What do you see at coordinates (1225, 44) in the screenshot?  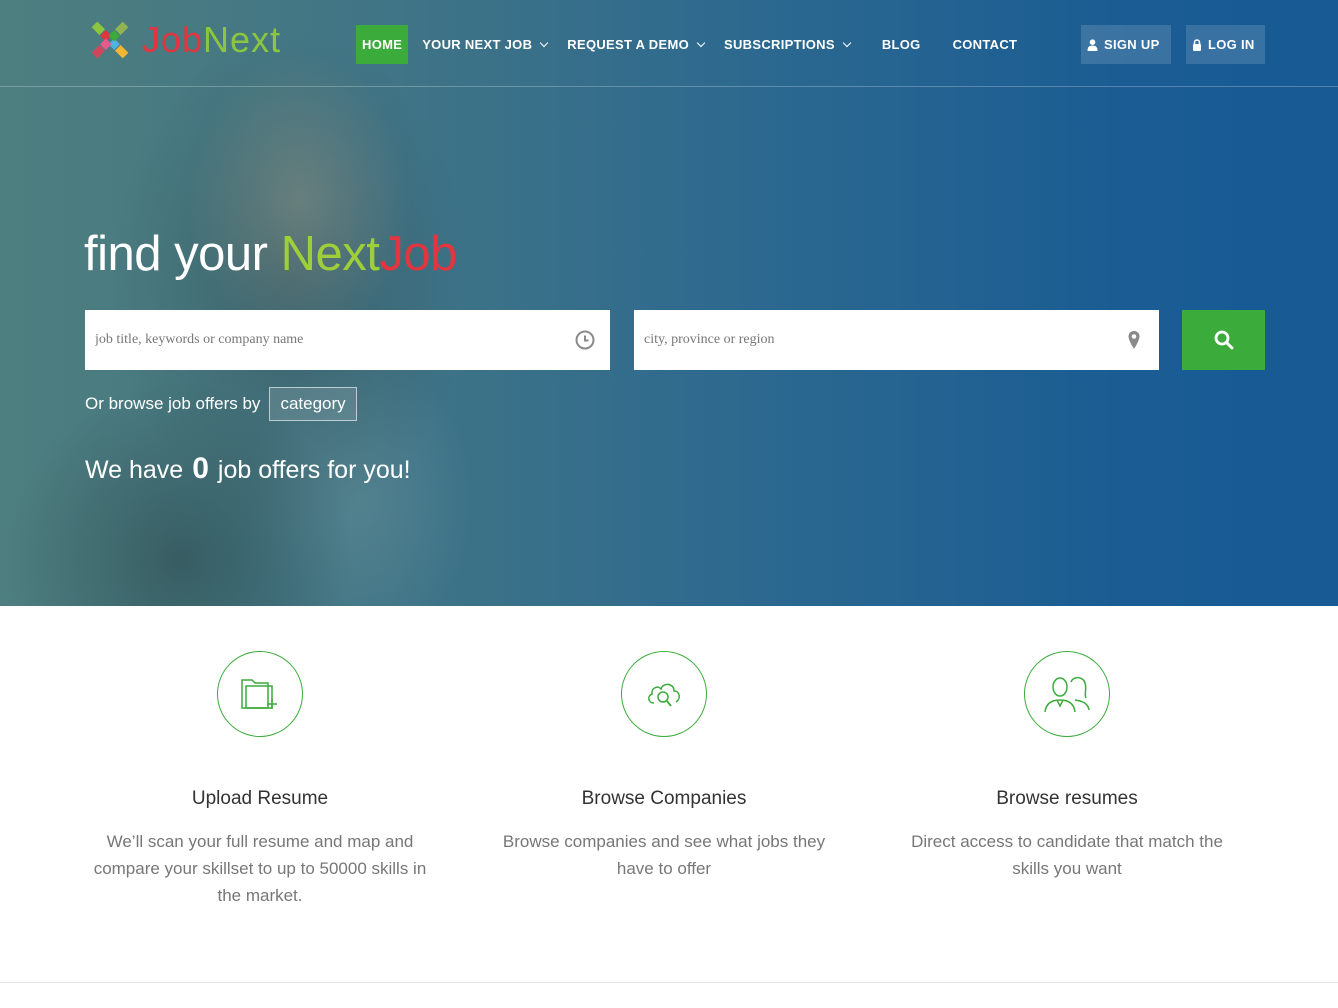 I see `log-in-button: LOG IN` at bounding box center [1225, 44].